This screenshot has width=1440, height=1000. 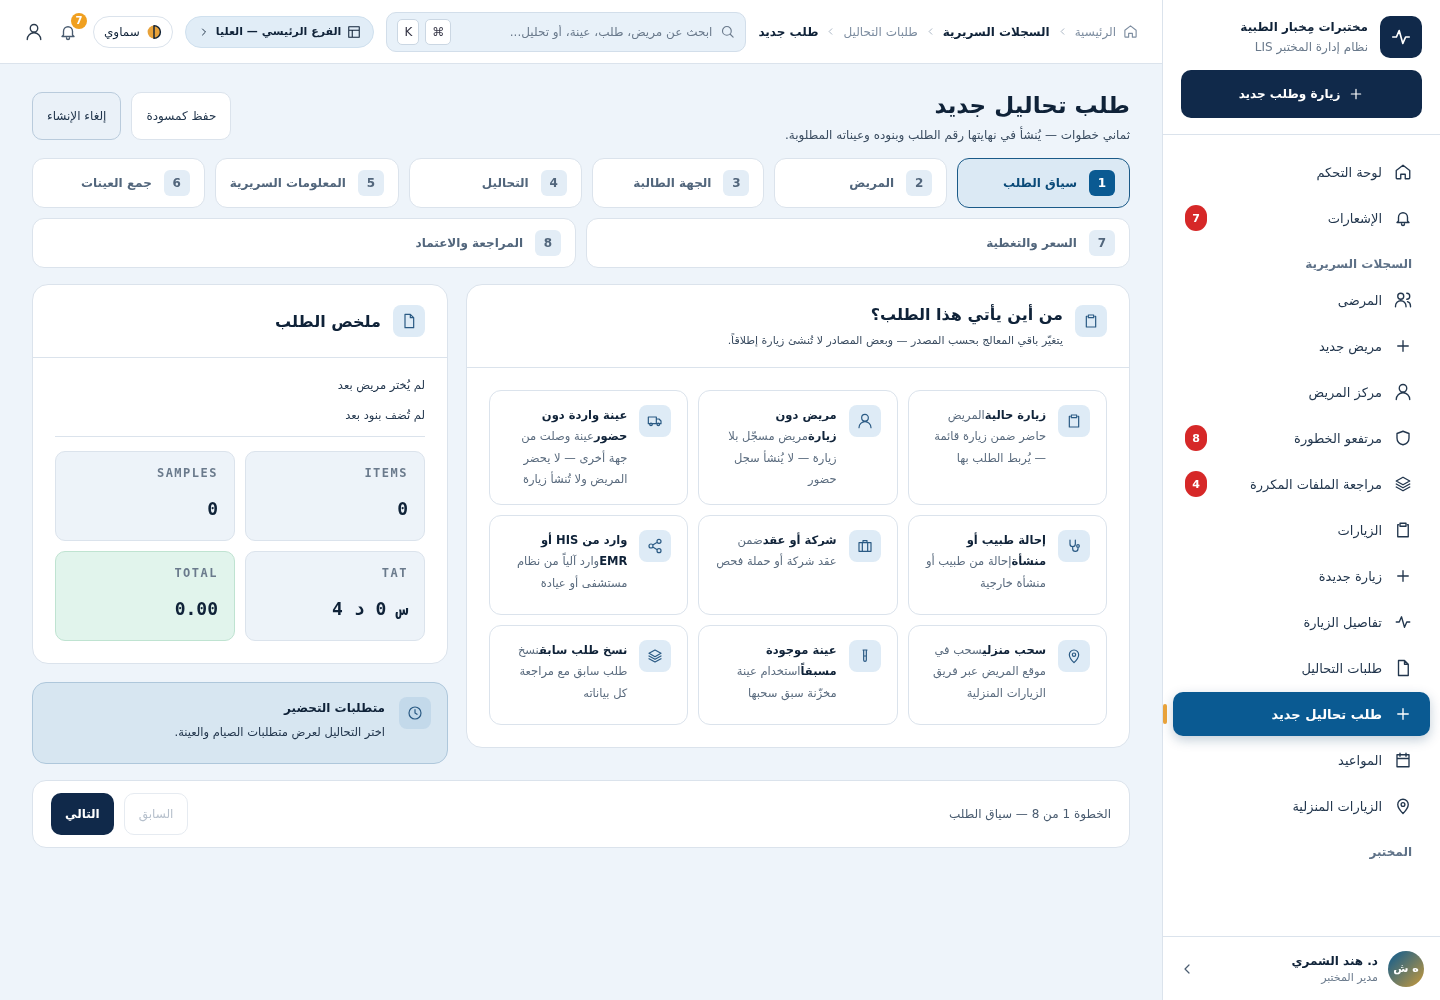 I want to click on shield-icon, so click(x=1403, y=438).